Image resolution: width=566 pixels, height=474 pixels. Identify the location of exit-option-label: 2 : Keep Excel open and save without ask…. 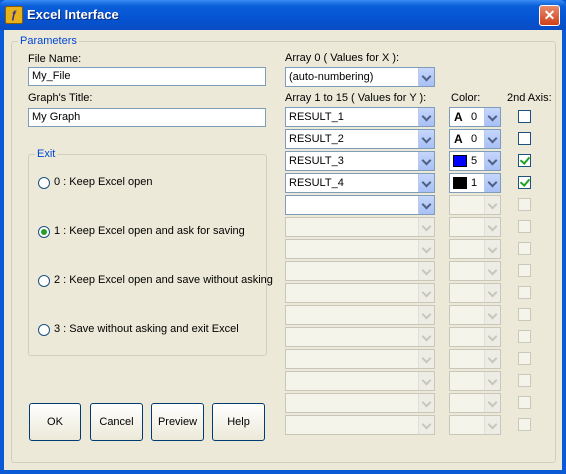
(163, 280).